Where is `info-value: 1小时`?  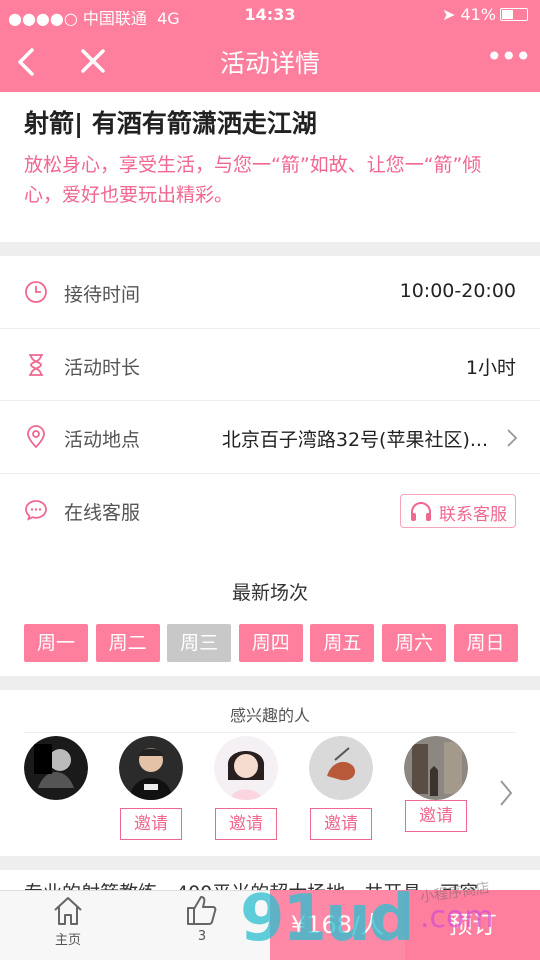 info-value: 1小时 is located at coordinates (490, 367).